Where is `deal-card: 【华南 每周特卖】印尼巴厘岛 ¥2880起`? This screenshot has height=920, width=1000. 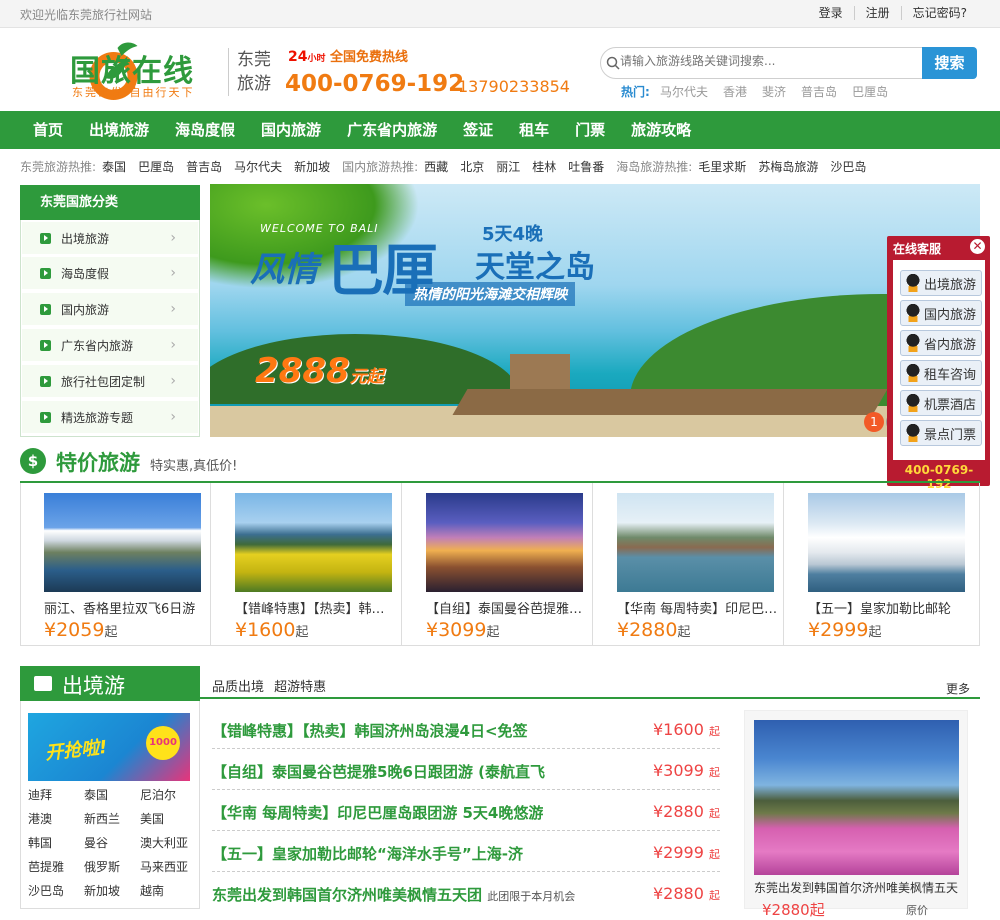 deal-card: 【华南 每周特卖】印尼巴厘岛 ¥2880起 is located at coordinates (688, 564).